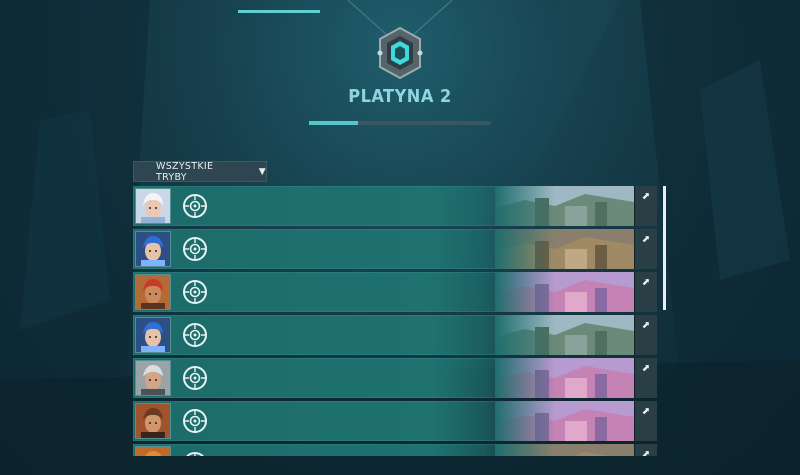 The height and width of the screenshot is (475, 800). I want to click on rank-progress-bar, so click(400, 123).